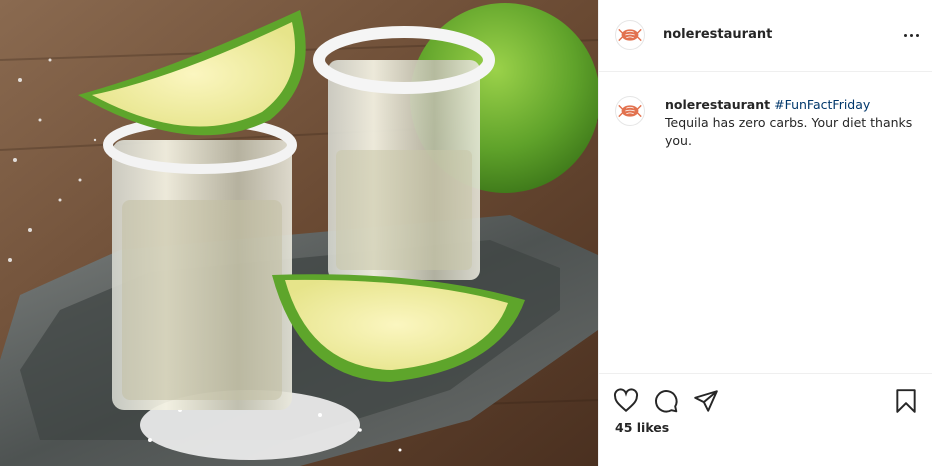 The image size is (932, 466). Describe the element at coordinates (626, 401) in the screenshot. I see `heart-icon` at that location.